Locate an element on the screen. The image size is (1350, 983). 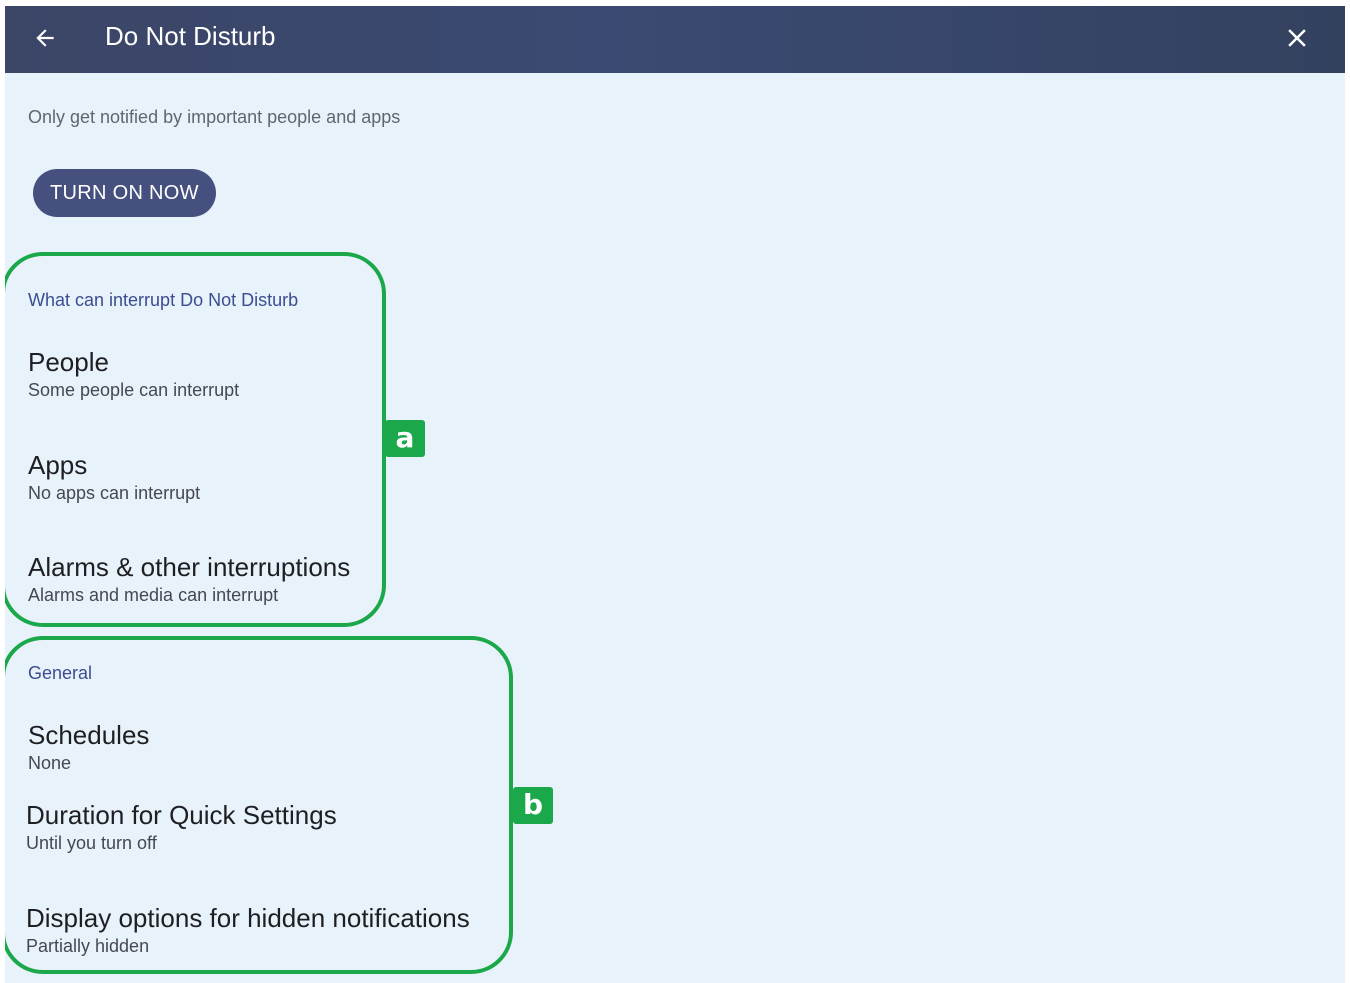
callout-box-a is located at coordinates (195, 439).